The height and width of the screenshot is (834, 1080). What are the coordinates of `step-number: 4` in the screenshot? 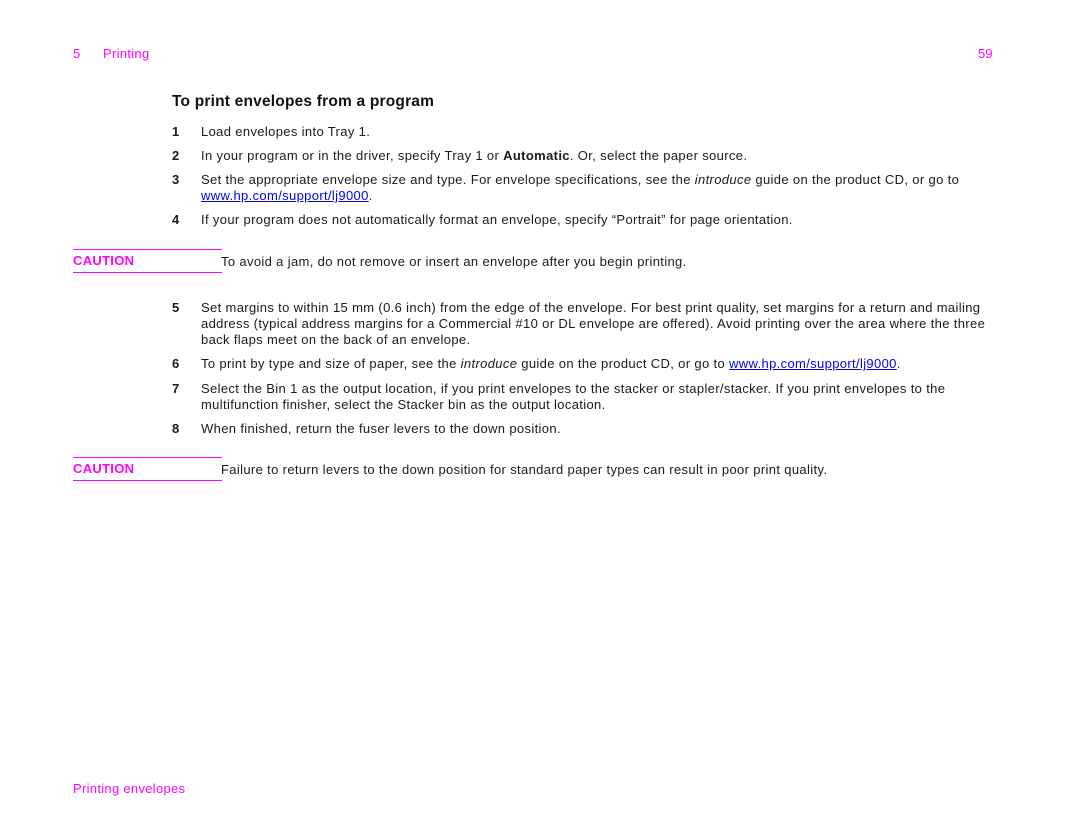 It's located at (176, 219).